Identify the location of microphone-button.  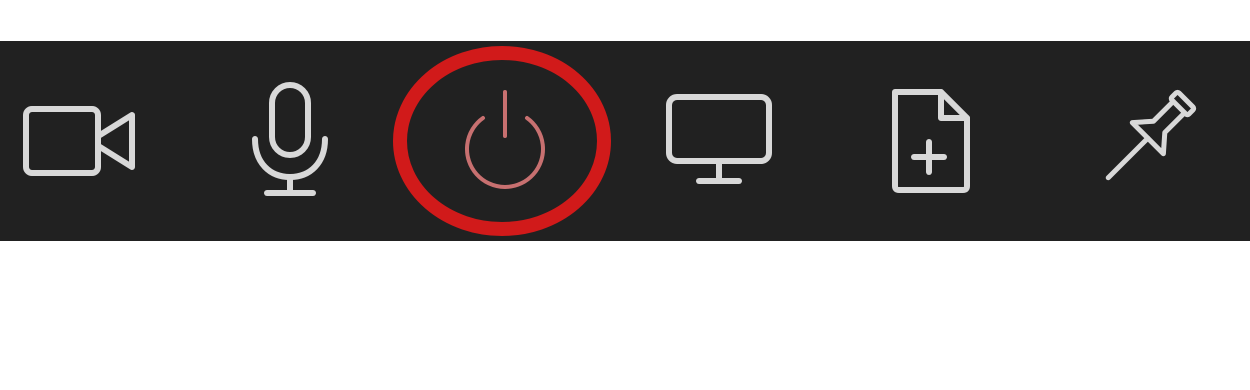
(290, 141).